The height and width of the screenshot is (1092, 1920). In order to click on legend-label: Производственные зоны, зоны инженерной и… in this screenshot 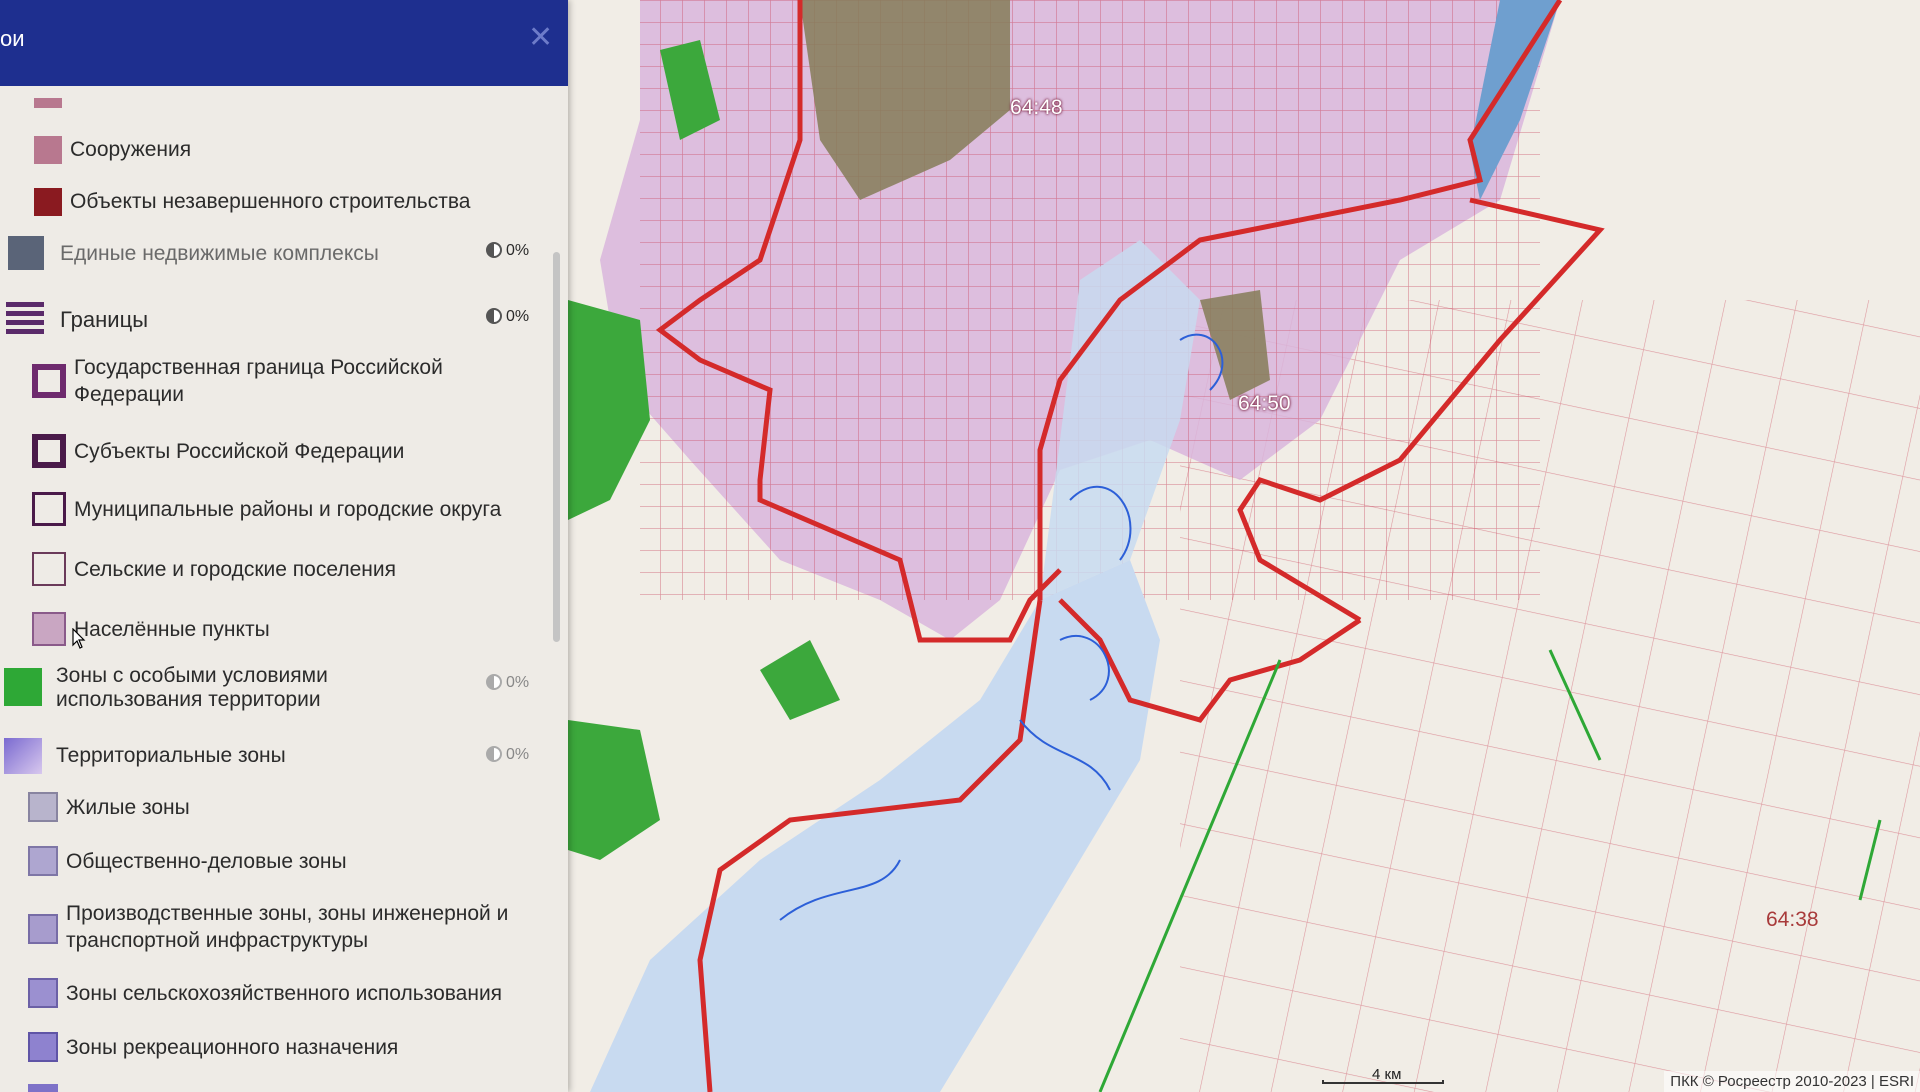, I will do `click(287, 927)`.